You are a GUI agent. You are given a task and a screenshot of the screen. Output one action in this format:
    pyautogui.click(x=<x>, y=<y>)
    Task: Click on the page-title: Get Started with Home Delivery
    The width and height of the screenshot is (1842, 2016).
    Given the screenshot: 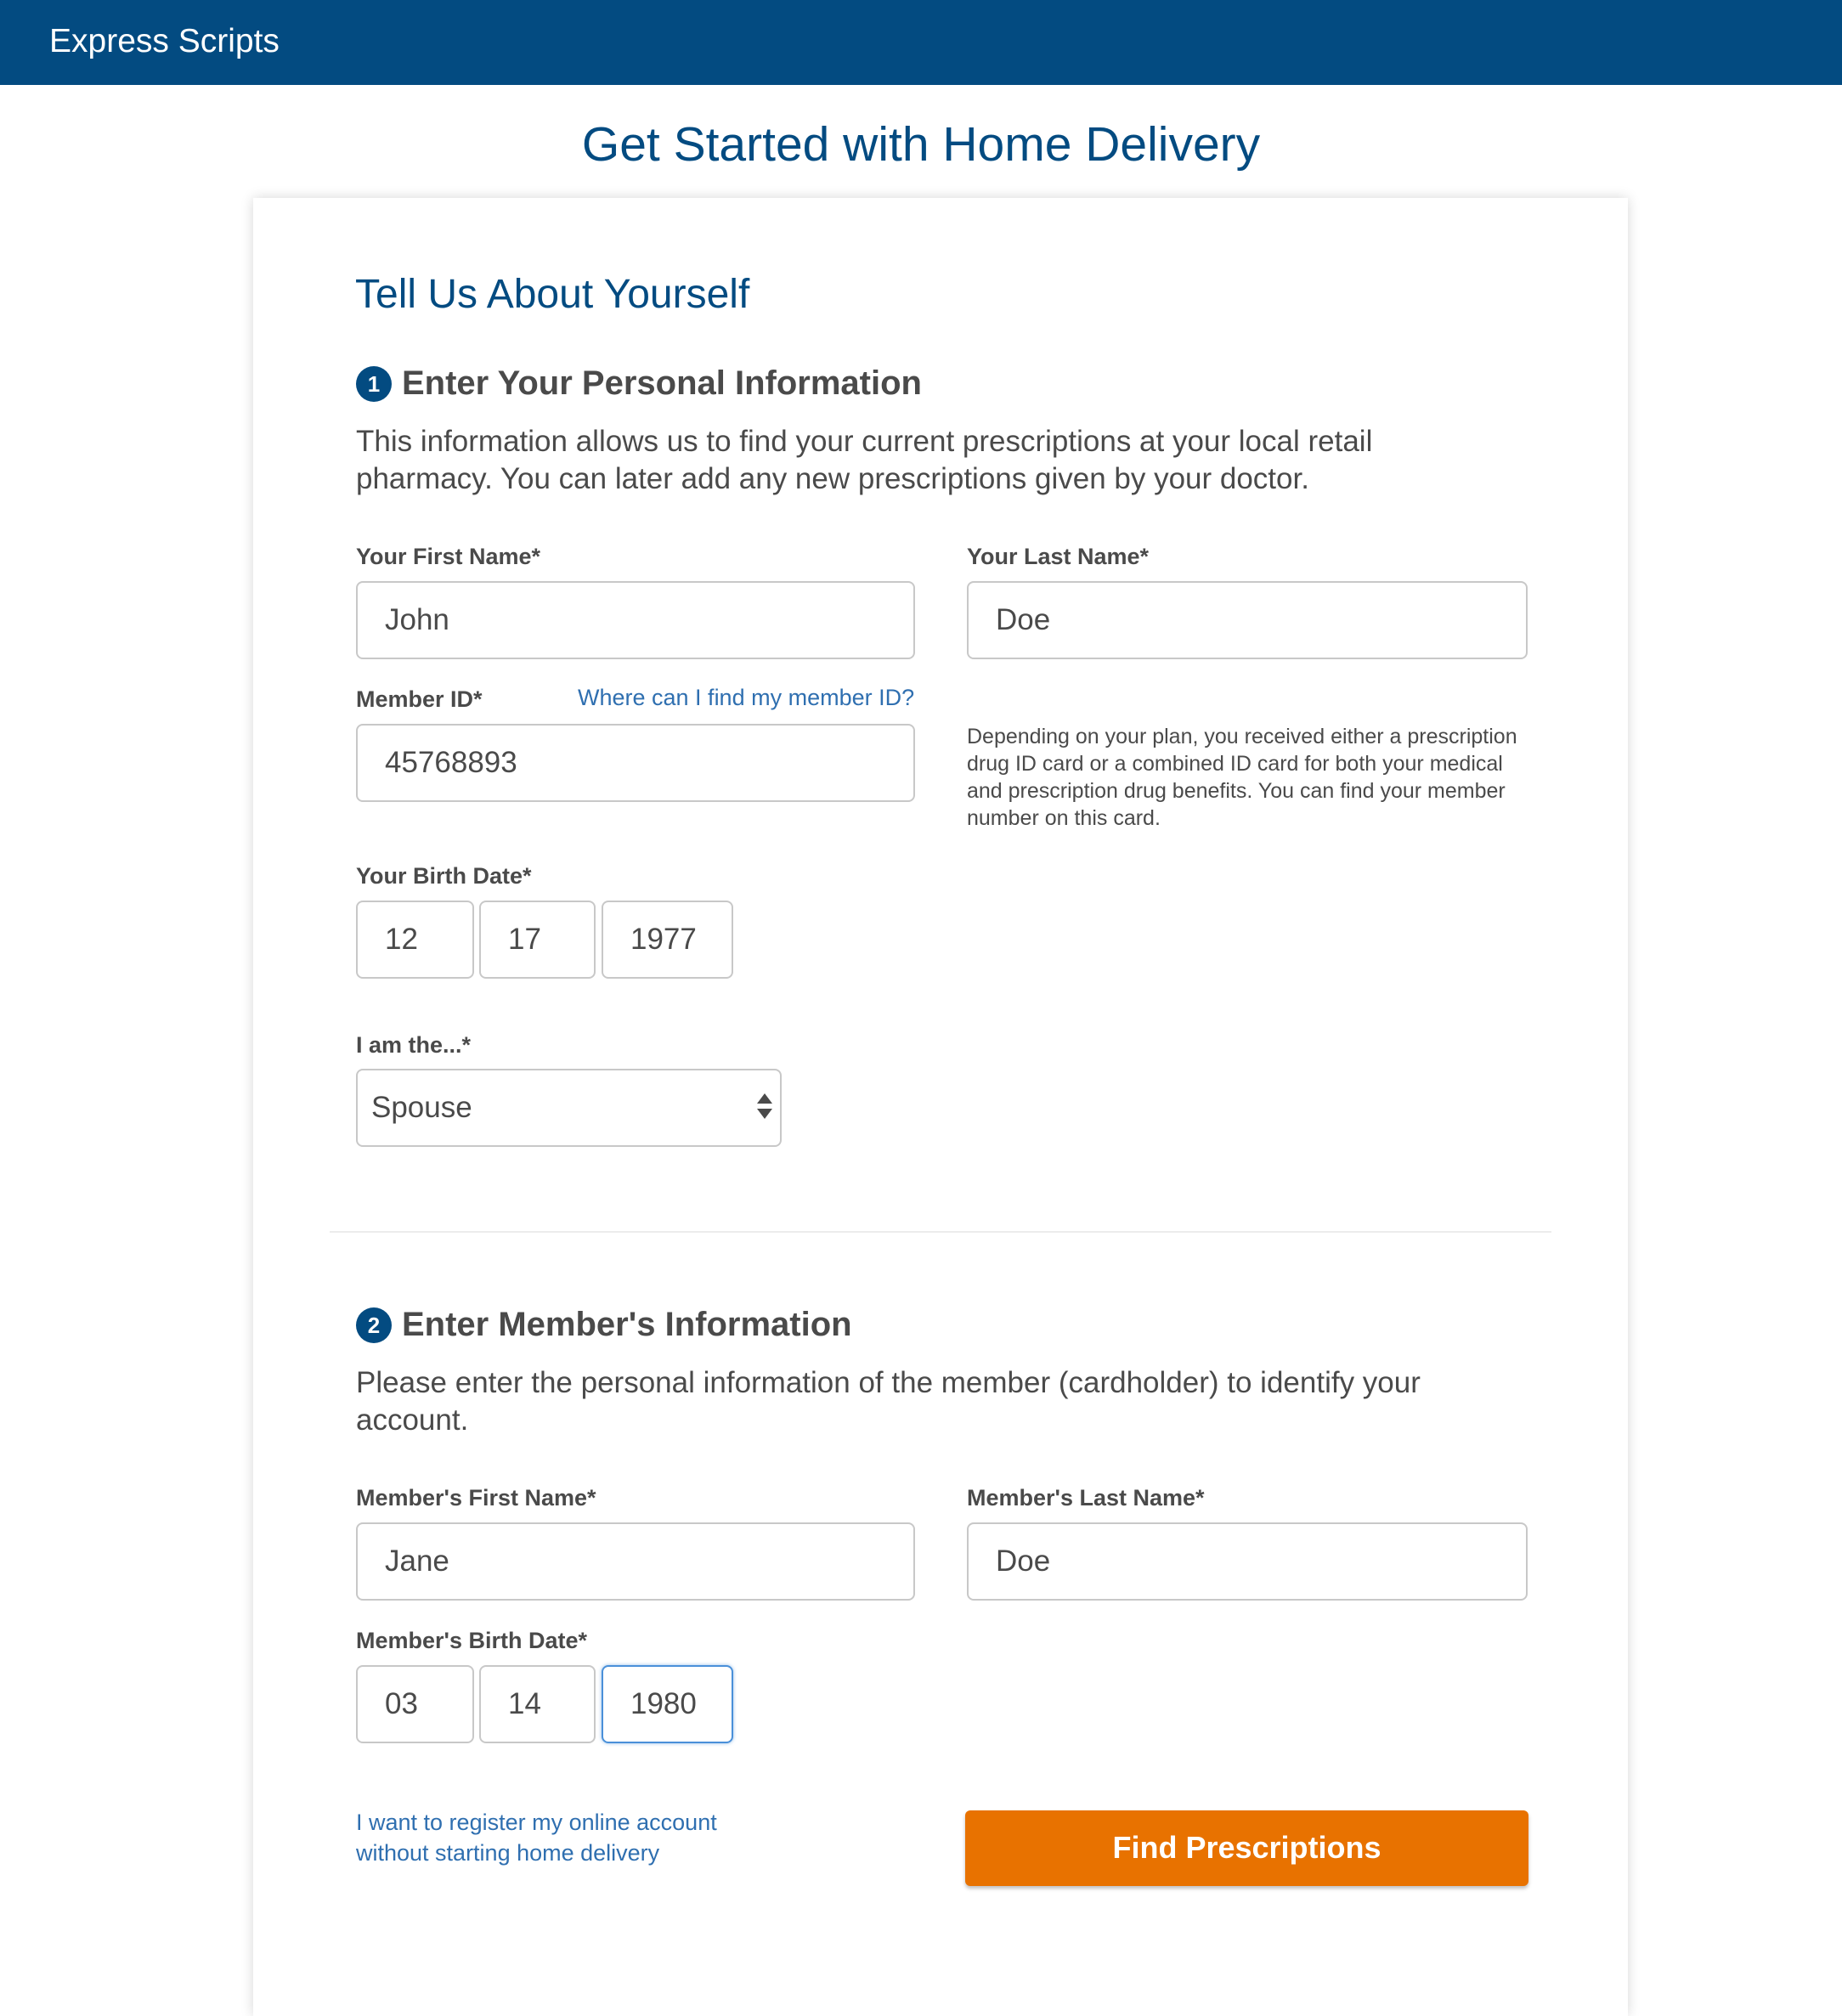 What is the action you would take?
    pyautogui.click(x=921, y=144)
    